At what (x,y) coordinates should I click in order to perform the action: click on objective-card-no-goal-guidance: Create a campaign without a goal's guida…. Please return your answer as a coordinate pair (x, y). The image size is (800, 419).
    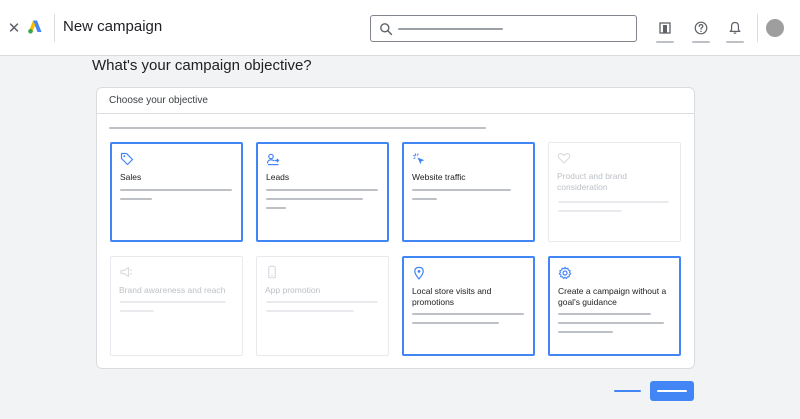
    Looking at the image, I should click on (614, 306).